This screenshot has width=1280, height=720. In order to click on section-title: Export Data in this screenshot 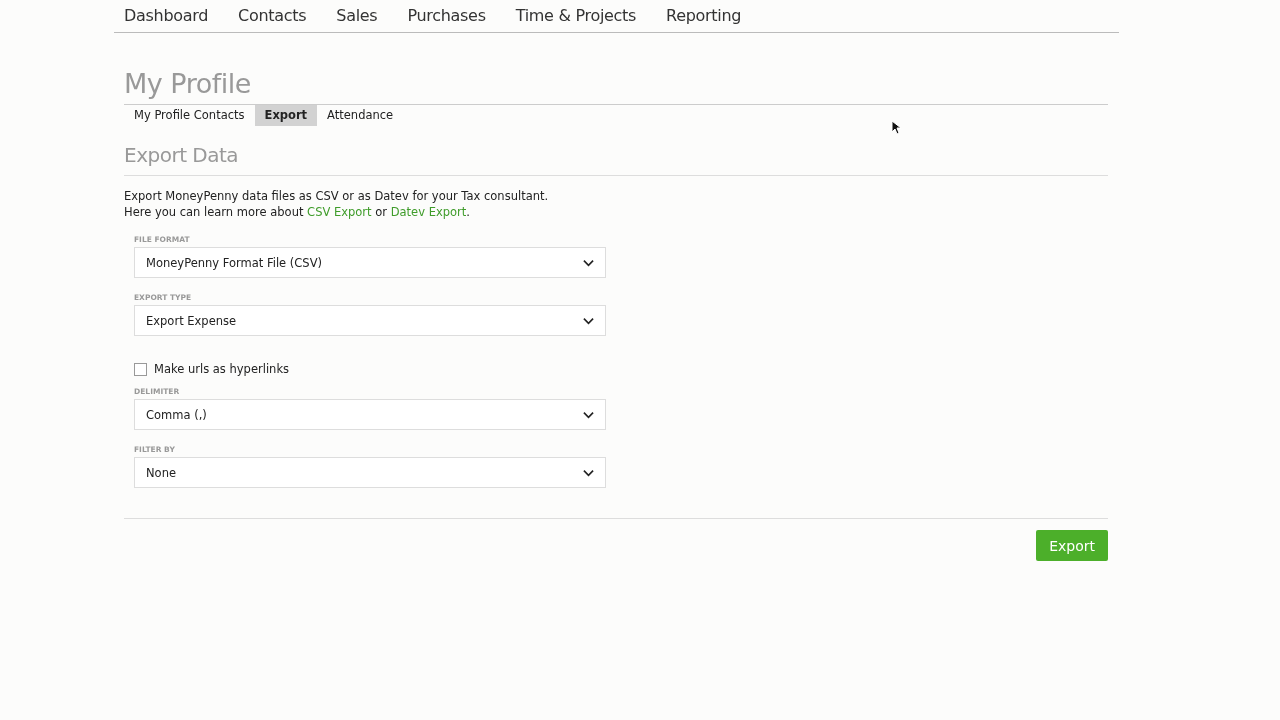, I will do `click(616, 151)`.